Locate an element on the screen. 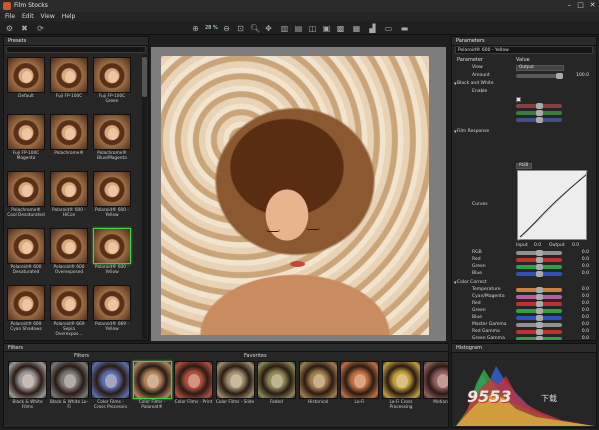  snapshot-icon: ▩ is located at coordinates (340, 28).